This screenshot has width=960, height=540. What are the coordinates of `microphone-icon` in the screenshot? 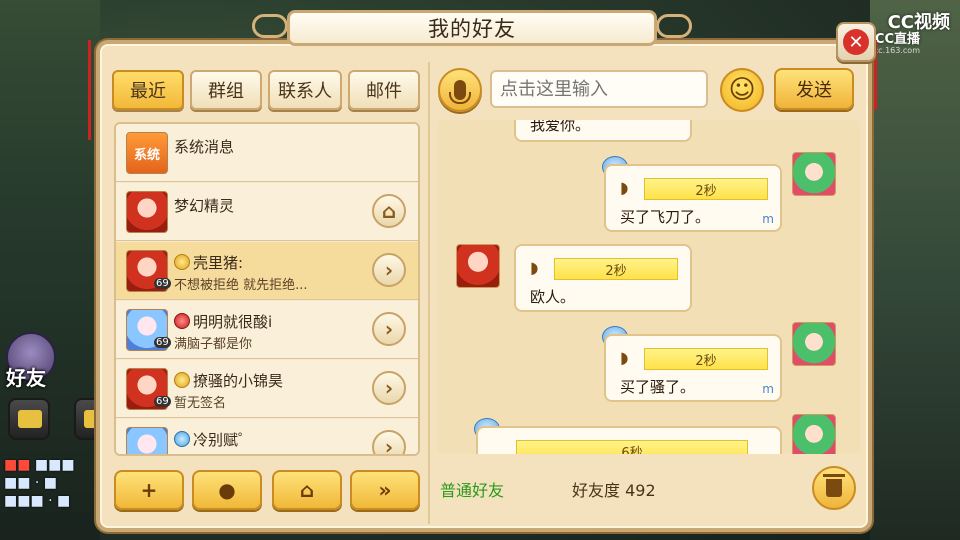 It's located at (460, 92).